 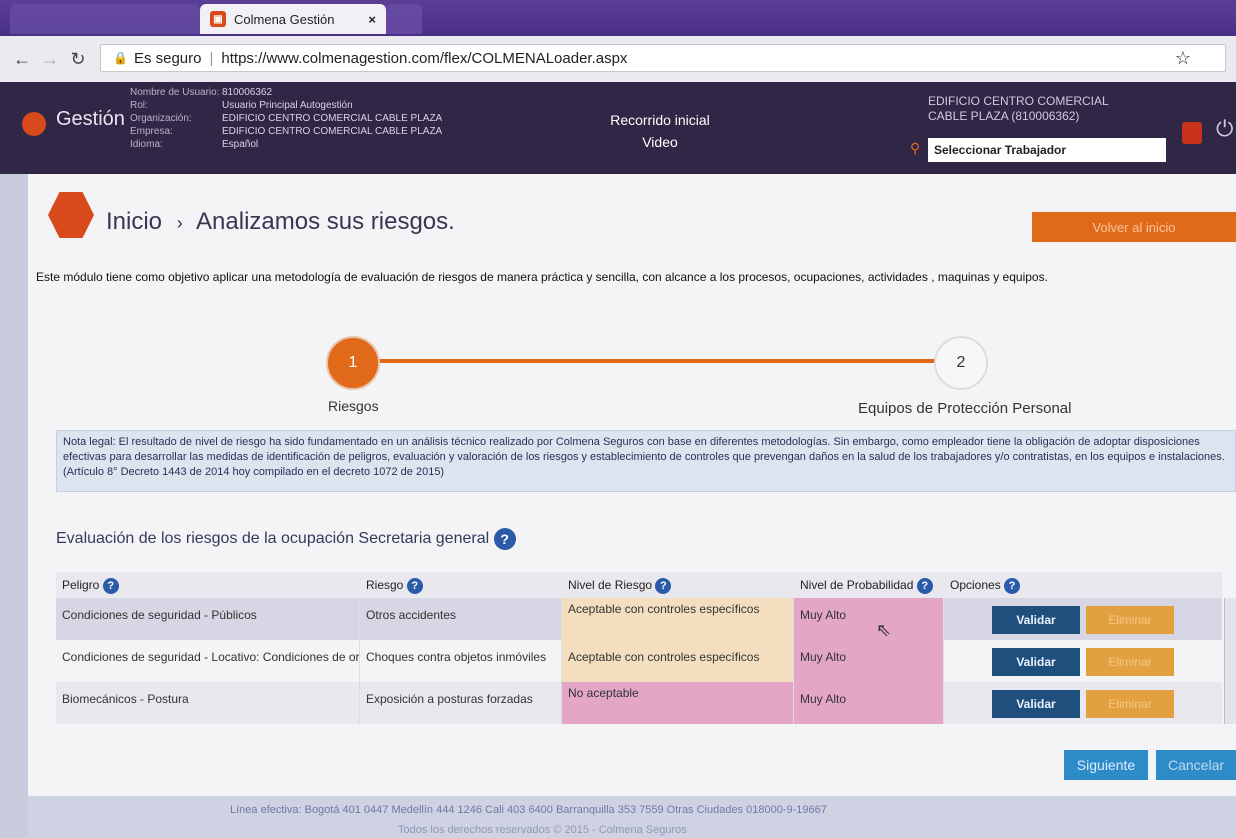 What do you see at coordinates (161, 118) in the screenshot?
I see `label-organization: Organización:` at bounding box center [161, 118].